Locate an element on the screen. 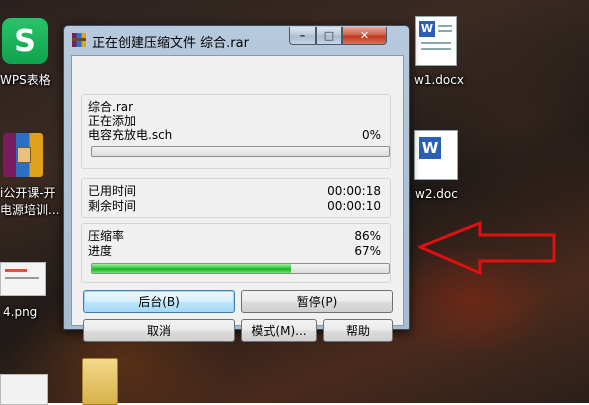  progress-group: 压缩率 86% 进度 67% is located at coordinates (236, 253).